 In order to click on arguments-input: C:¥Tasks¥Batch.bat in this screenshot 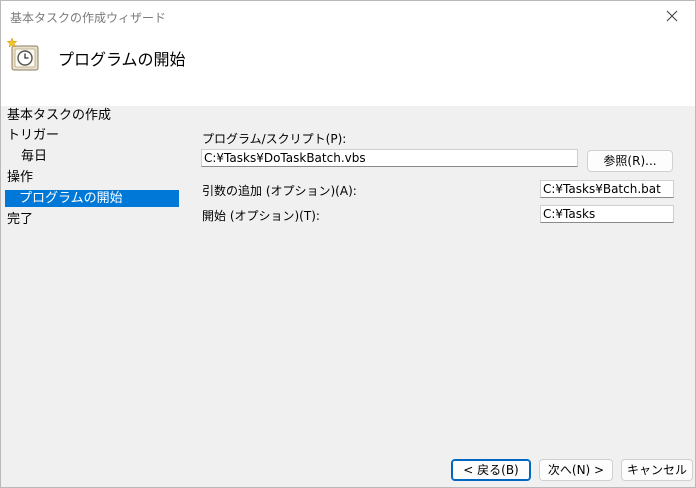, I will do `click(607, 189)`.